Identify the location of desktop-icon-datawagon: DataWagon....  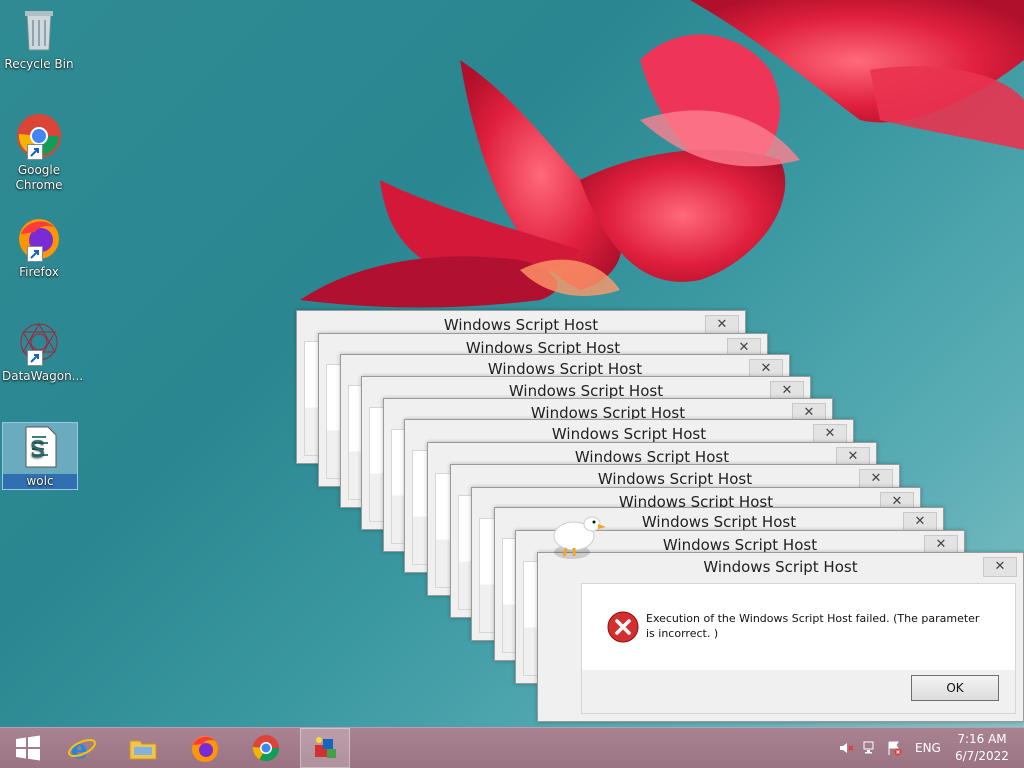
(42, 351).